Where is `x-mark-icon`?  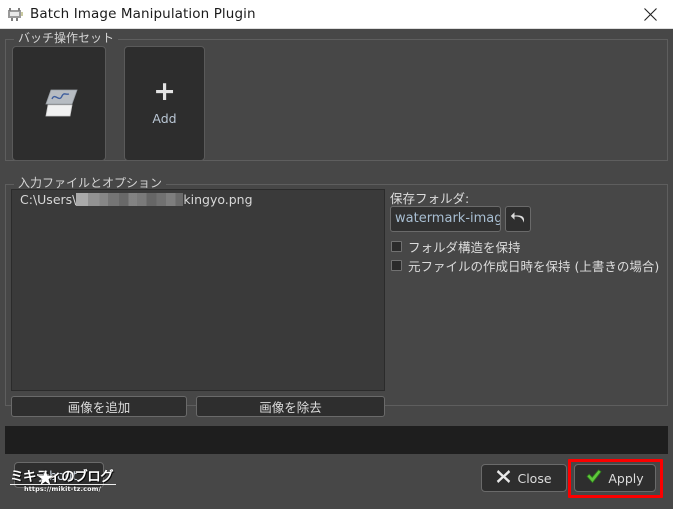 x-mark-icon is located at coordinates (503, 478).